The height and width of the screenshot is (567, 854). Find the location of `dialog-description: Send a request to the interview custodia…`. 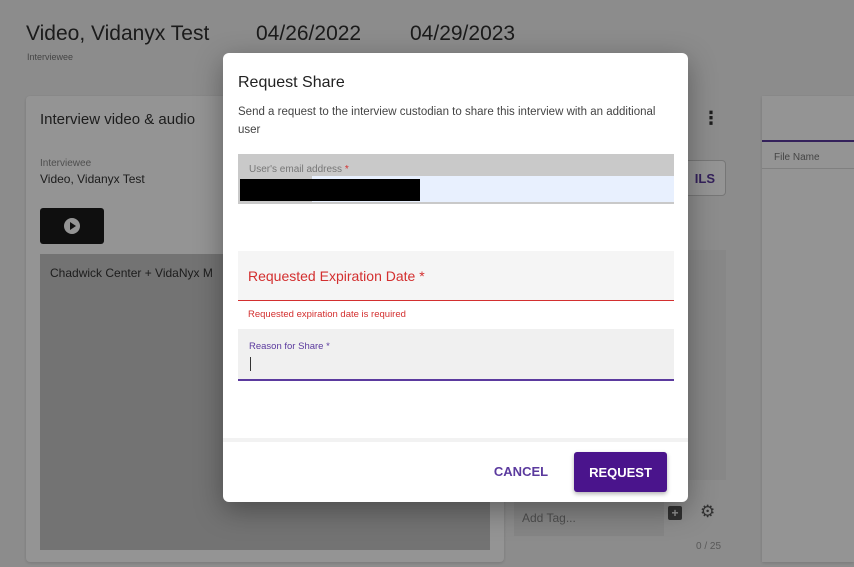

dialog-description: Send a request to the interview custodia… is located at coordinates (447, 121).